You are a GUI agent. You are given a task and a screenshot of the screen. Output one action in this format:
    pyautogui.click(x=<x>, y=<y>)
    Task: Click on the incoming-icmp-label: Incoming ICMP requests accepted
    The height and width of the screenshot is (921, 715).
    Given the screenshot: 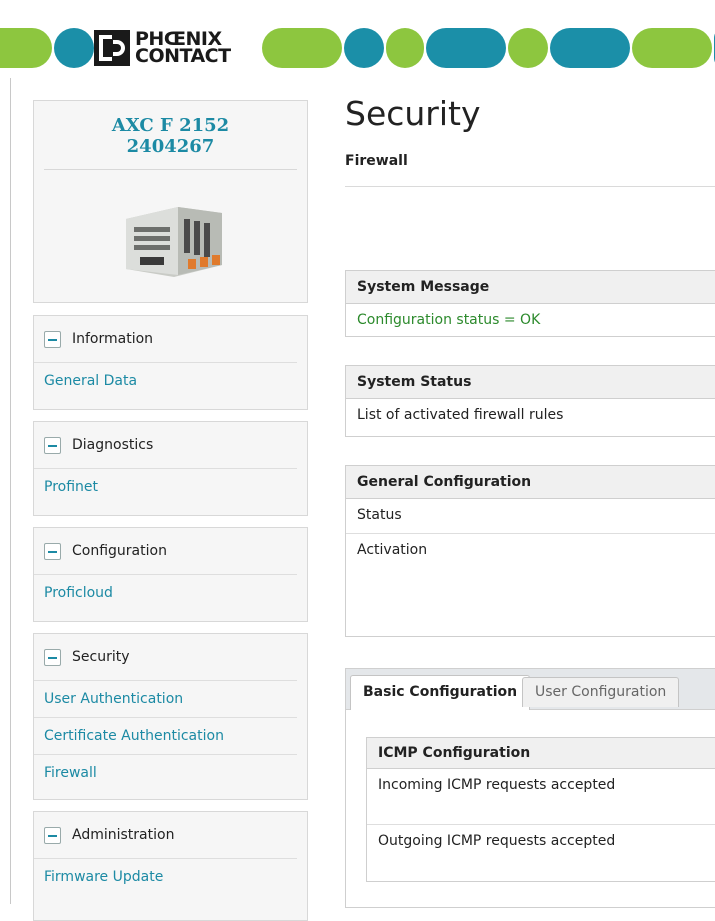 What is the action you would take?
    pyautogui.click(x=541, y=797)
    